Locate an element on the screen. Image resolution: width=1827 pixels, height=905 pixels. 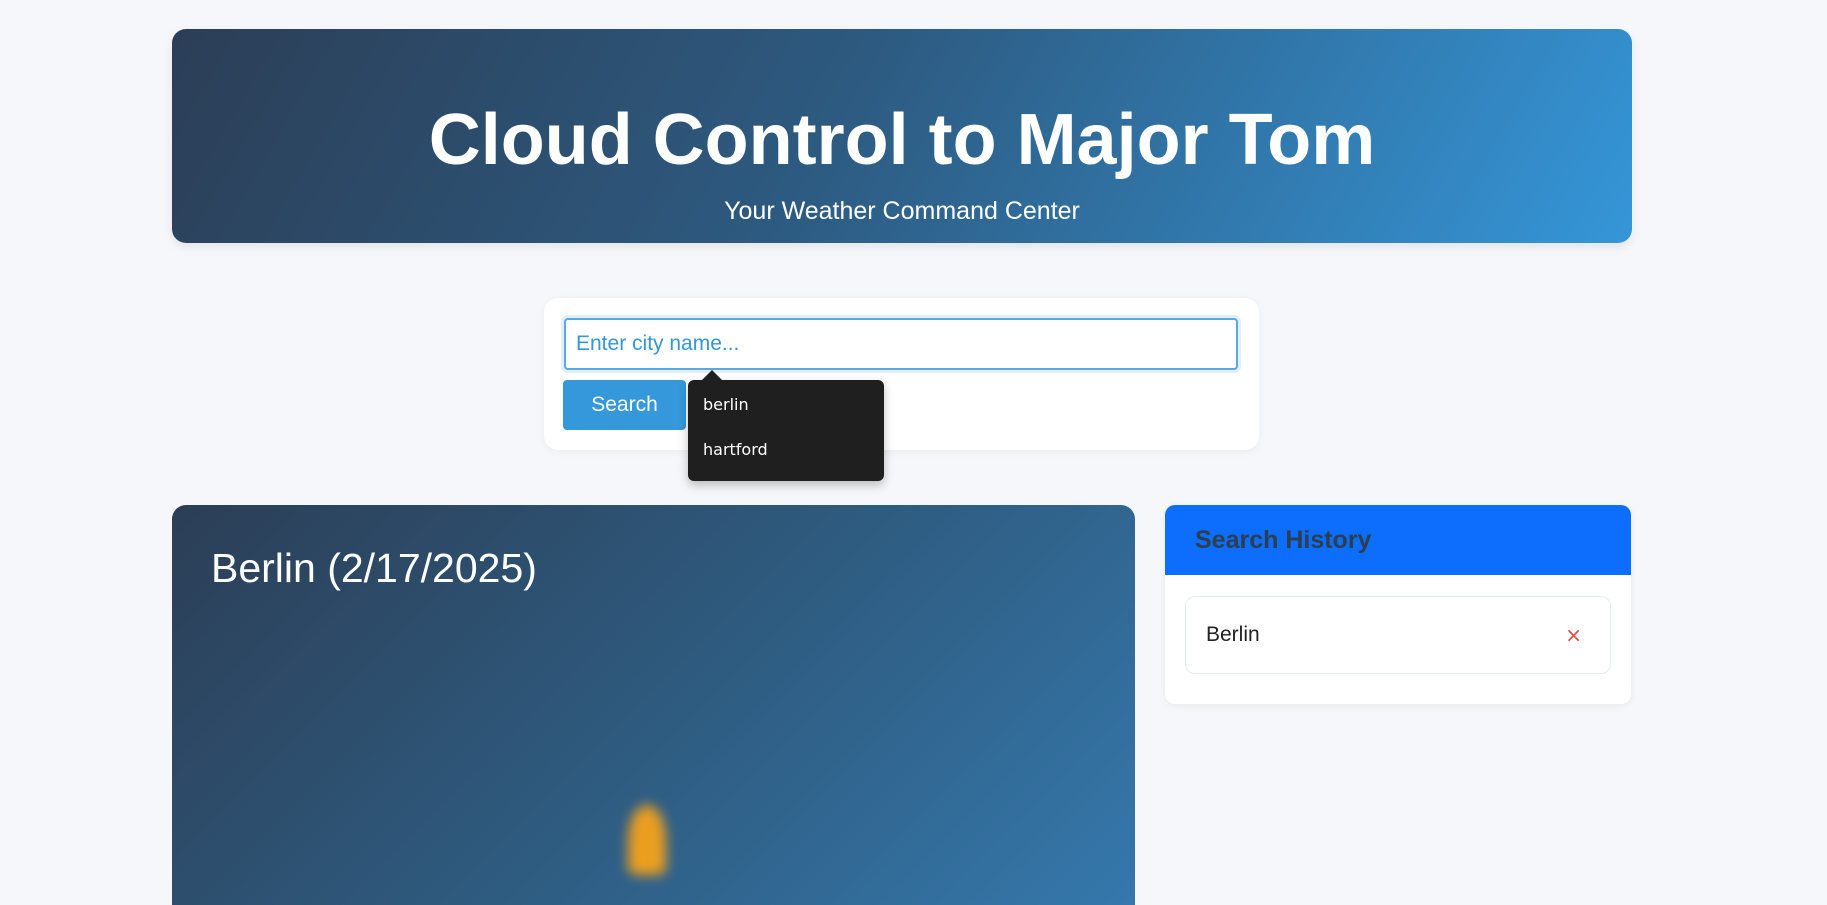
autocomplete-option: berlin is located at coordinates (786, 412).